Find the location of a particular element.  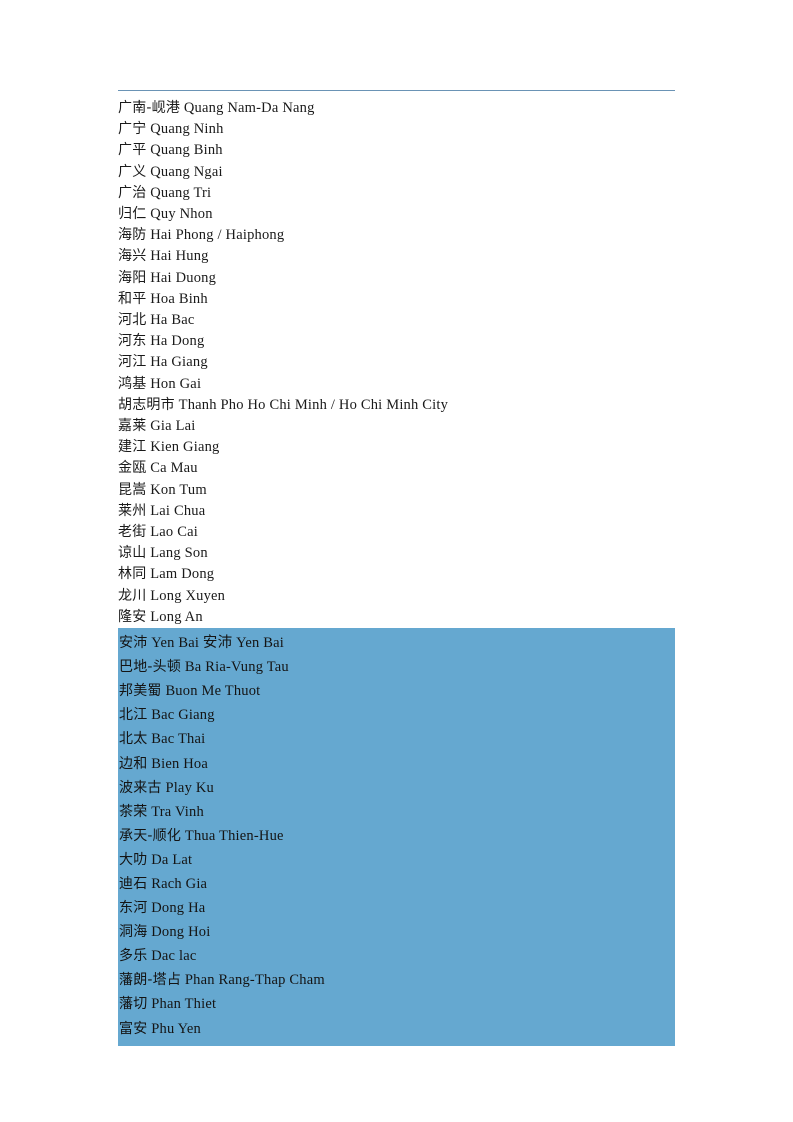

list-item: 河东 Ha Dong is located at coordinates (396, 341).